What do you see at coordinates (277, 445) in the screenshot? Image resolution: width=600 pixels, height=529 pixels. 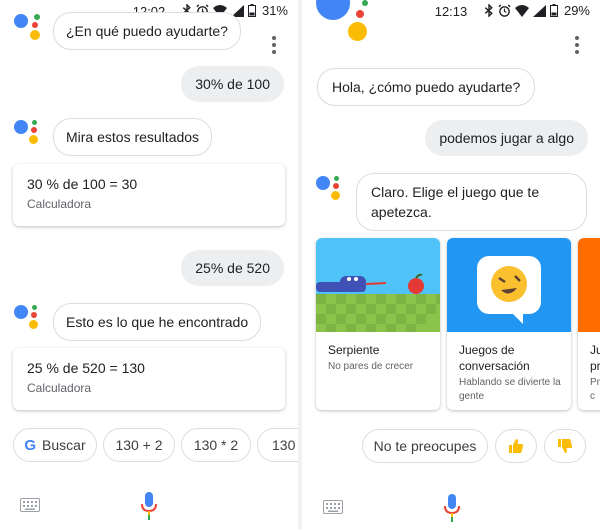 I see `suggestion-chip: 130 ,` at bounding box center [277, 445].